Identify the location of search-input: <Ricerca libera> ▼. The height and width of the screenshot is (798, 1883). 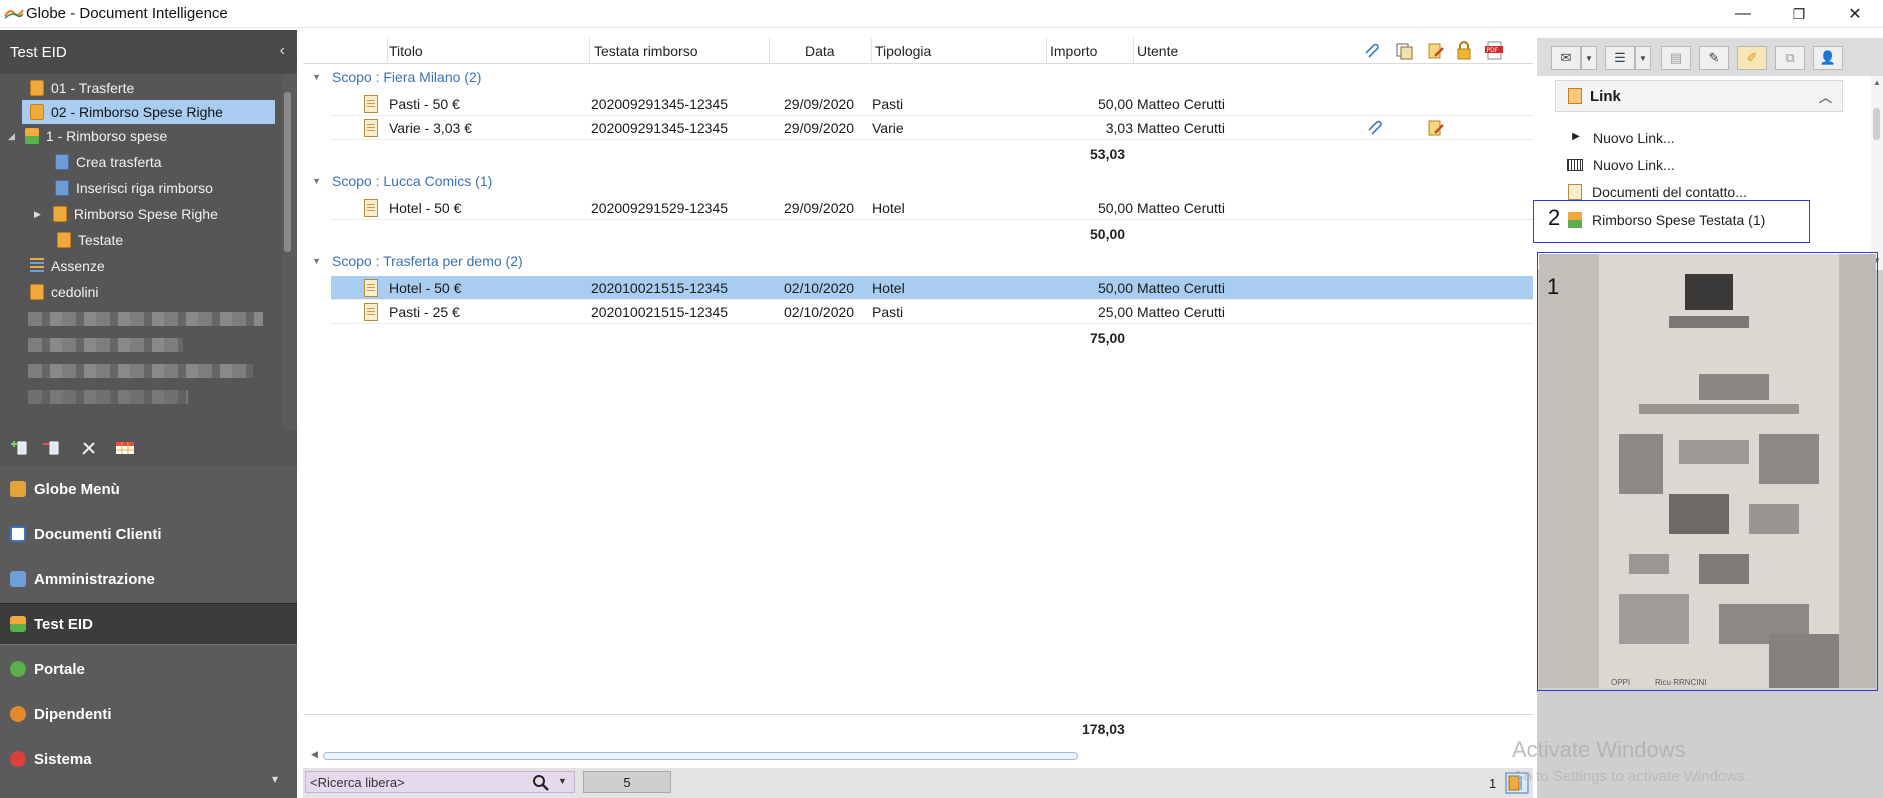
(440, 782).